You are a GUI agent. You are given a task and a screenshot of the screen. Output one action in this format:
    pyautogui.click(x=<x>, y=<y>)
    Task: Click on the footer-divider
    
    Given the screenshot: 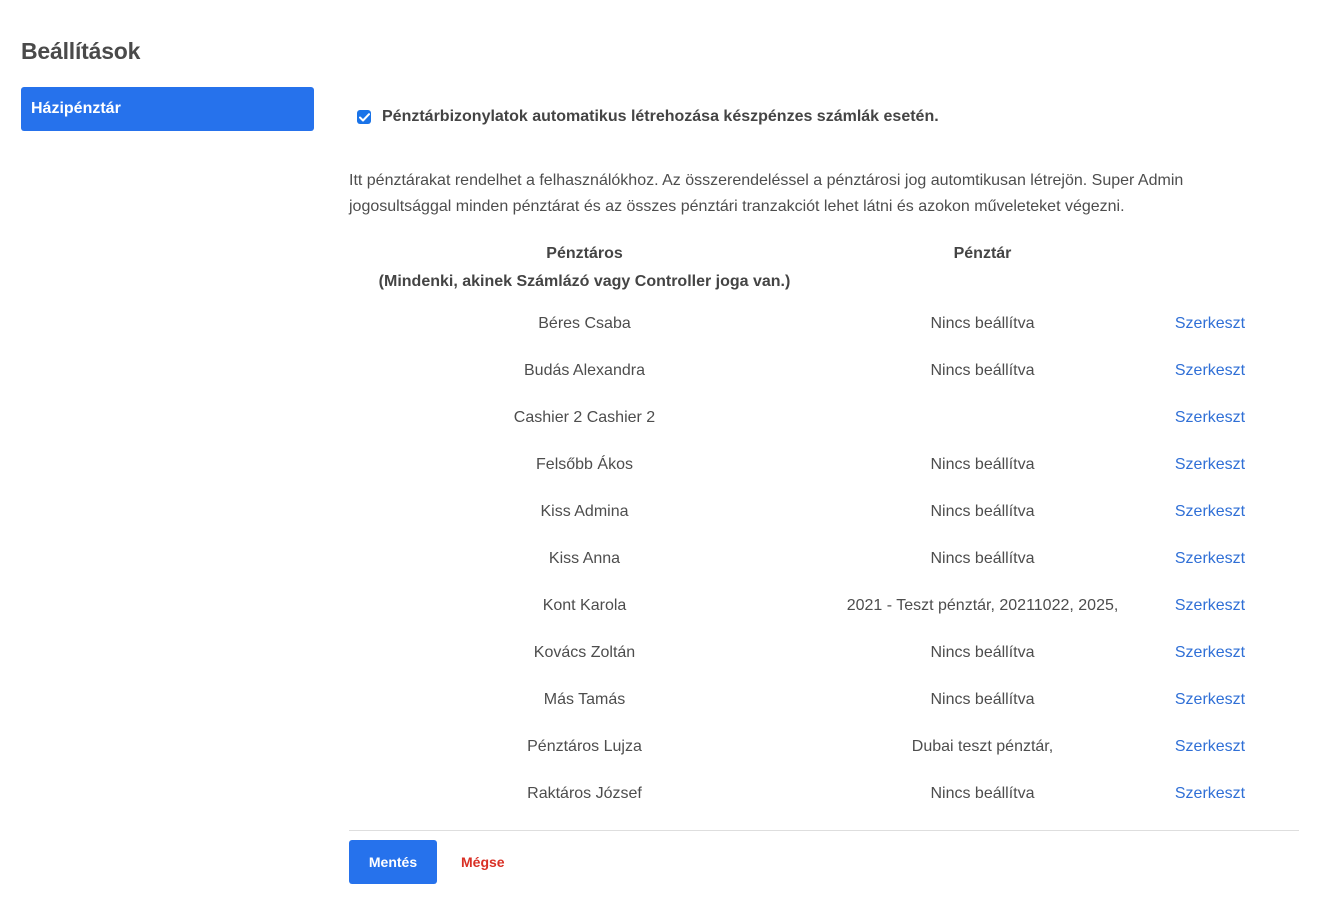 What is the action you would take?
    pyautogui.click(x=824, y=830)
    